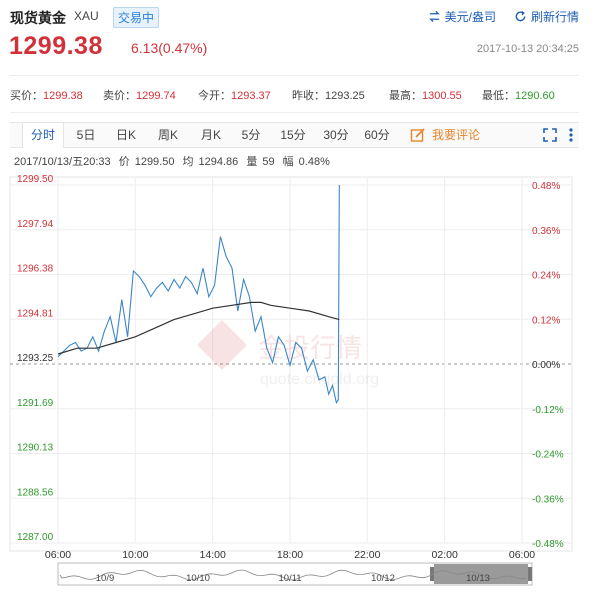 This screenshot has height=592, width=595. I want to click on x-tick-label: 02:00, so click(445, 555).